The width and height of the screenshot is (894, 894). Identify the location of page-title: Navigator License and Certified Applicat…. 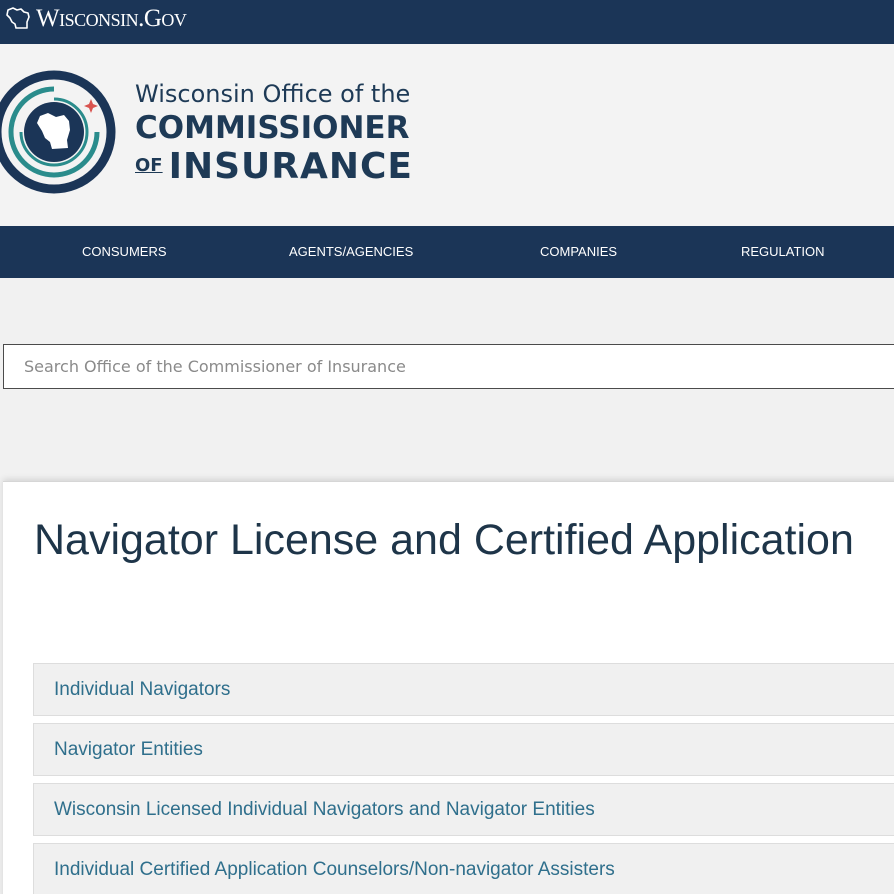
(444, 540).